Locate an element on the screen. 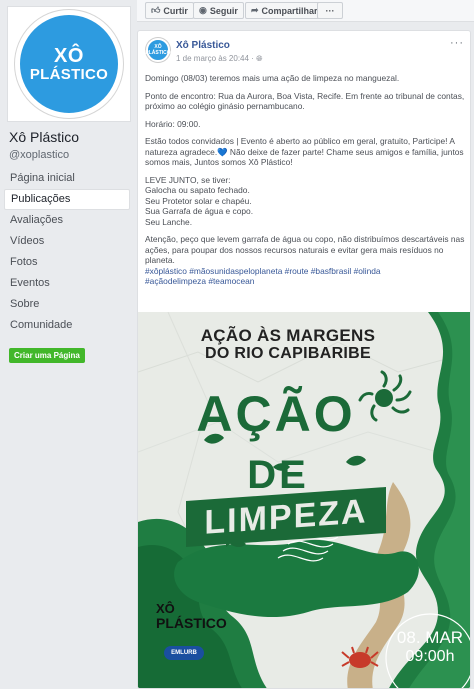 The width and height of the screenshot is (474, 689). hashtags: #açãodelimpeza #teamocean is located at coordinates (306, 281).